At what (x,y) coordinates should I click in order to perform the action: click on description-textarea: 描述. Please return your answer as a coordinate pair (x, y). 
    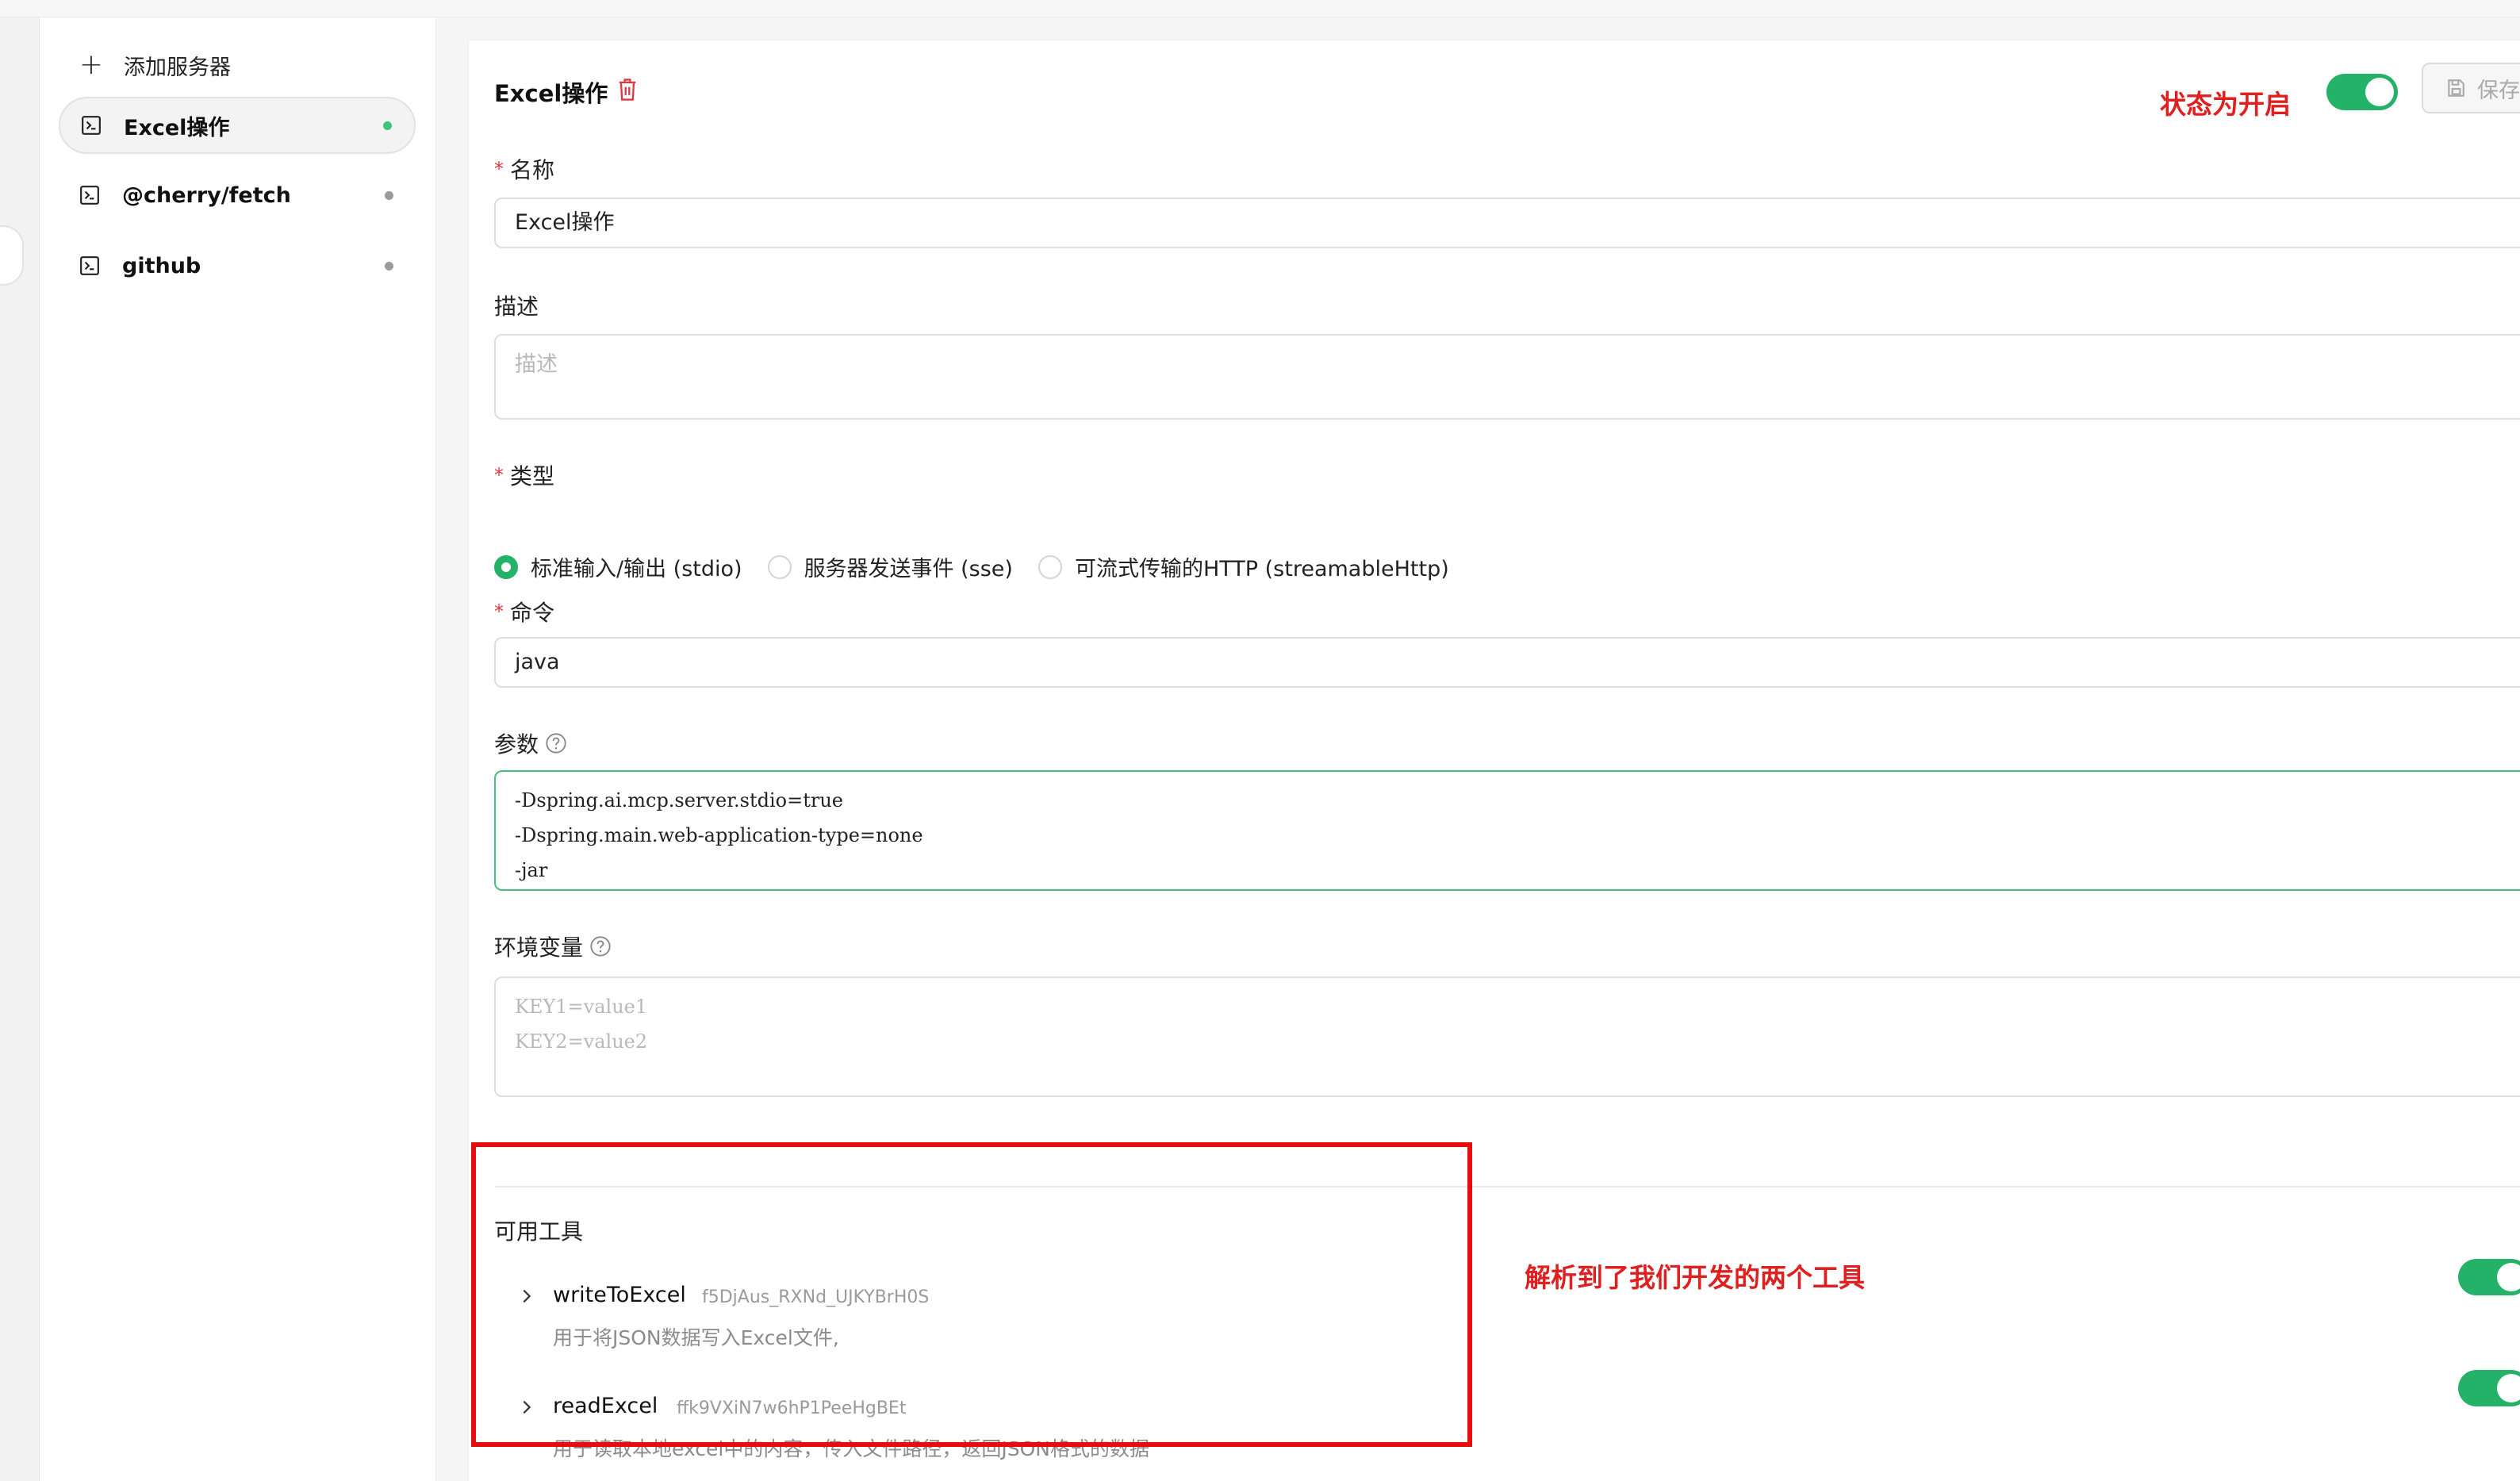
    Looking at the image, I should click on (1507, 377).